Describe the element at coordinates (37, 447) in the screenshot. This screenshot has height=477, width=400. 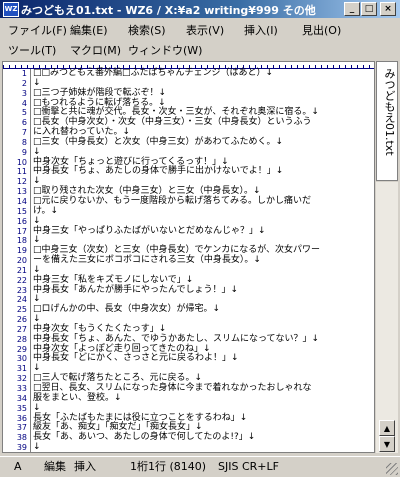
I see `line-text: ↓` at that location.